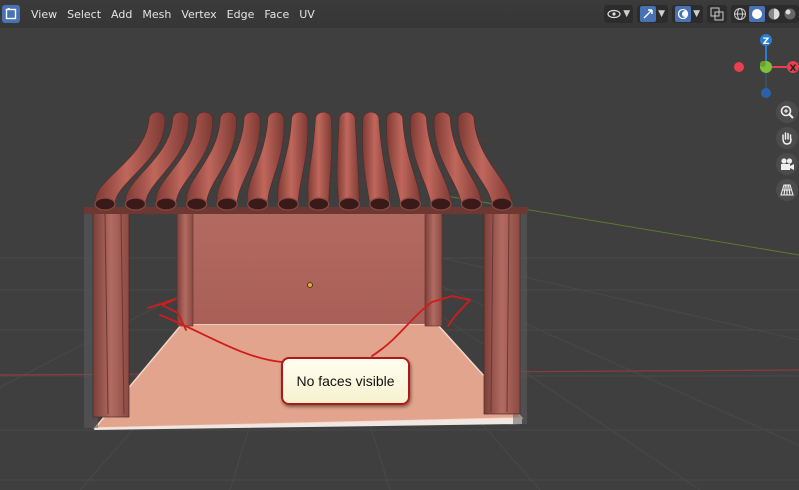 Image resolution: width=799 pixels, height=490 pixels. What do you see at coordinates (311, 268) in the screenshot?
I see `back-wall` at bounding box center [311, 268].